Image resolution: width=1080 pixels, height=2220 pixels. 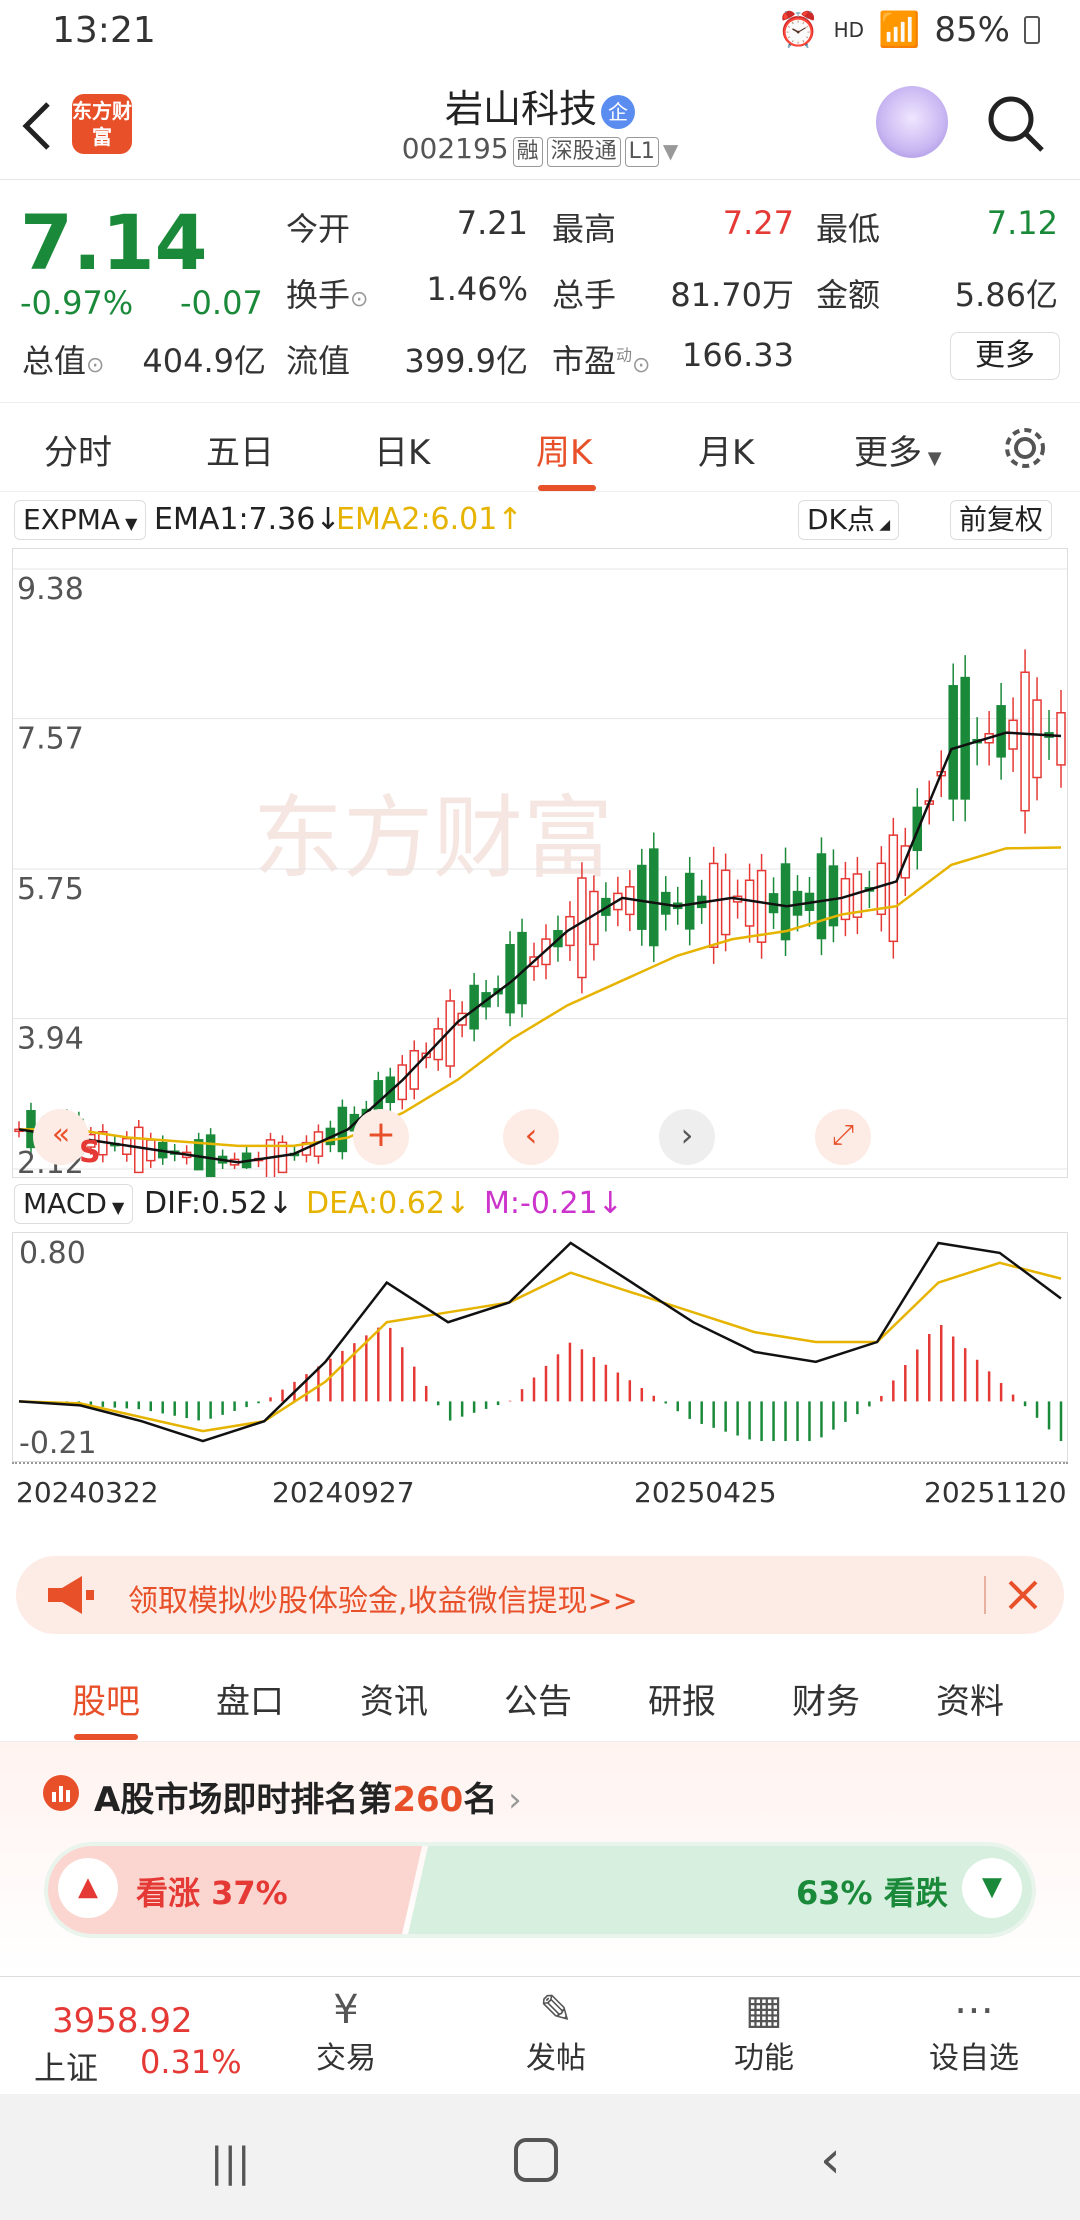 I want to click on stat-value-low: 7.12, so click(x=1022, y=223).